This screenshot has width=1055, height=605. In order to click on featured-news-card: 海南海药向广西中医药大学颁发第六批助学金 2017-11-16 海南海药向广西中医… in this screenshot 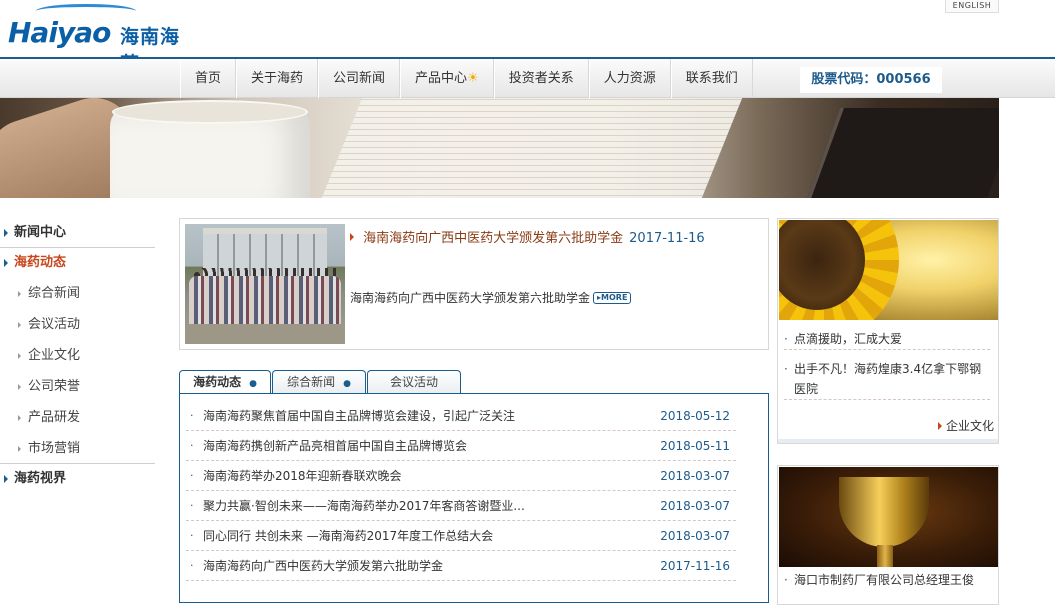, I will do `click(474, 284)`.